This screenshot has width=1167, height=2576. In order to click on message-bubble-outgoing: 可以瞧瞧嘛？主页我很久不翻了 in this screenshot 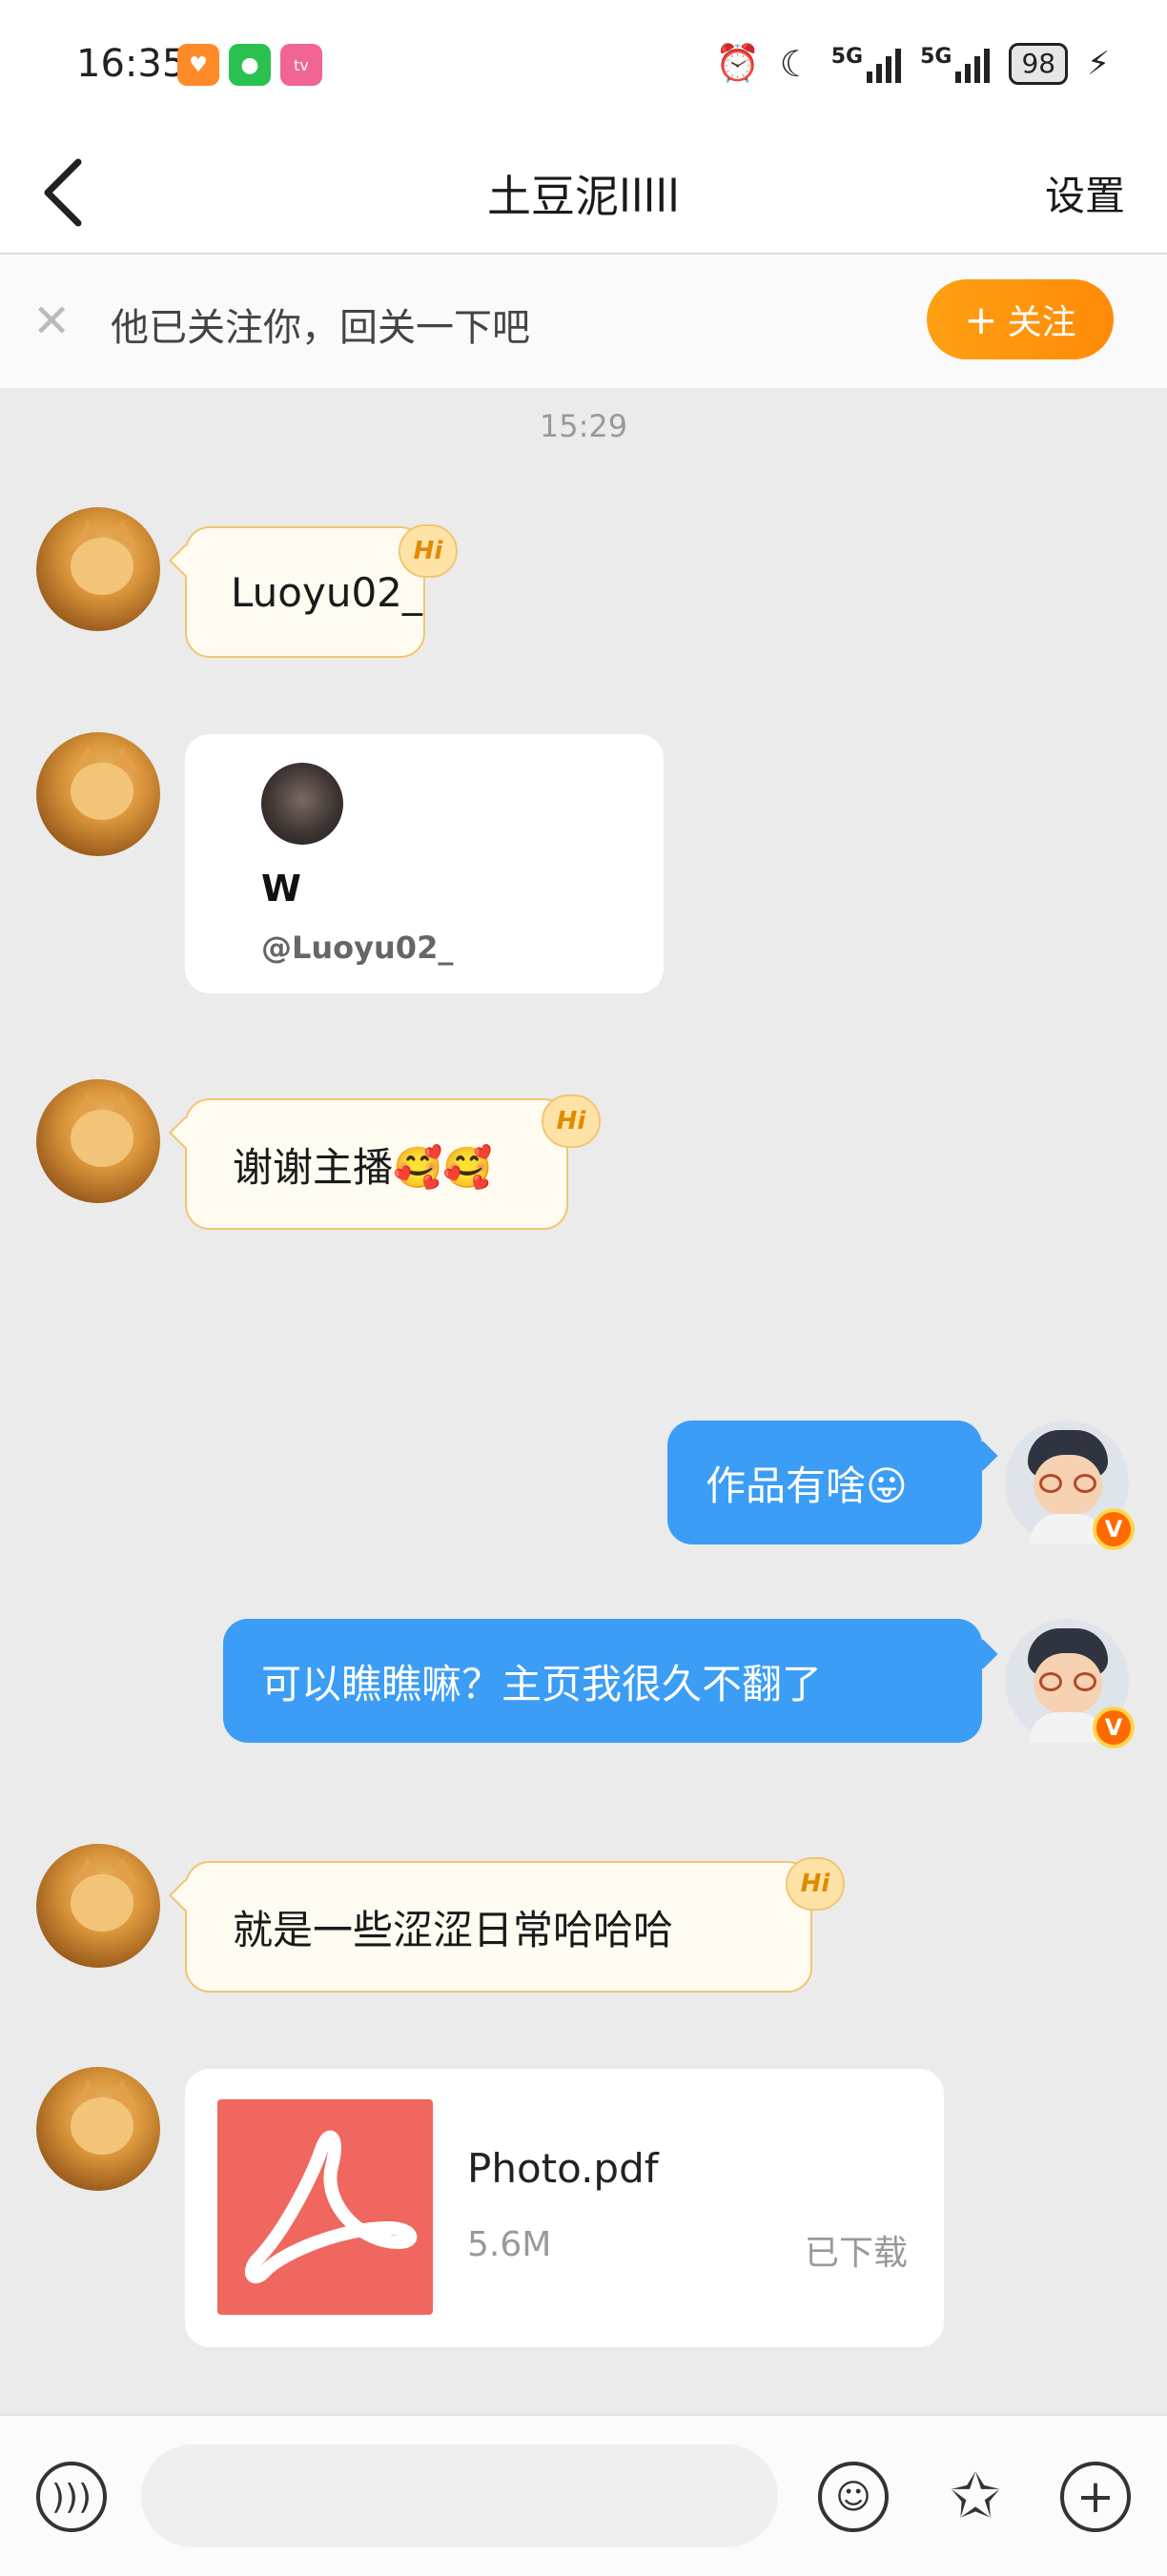, I will do `click(602, 1681)`.